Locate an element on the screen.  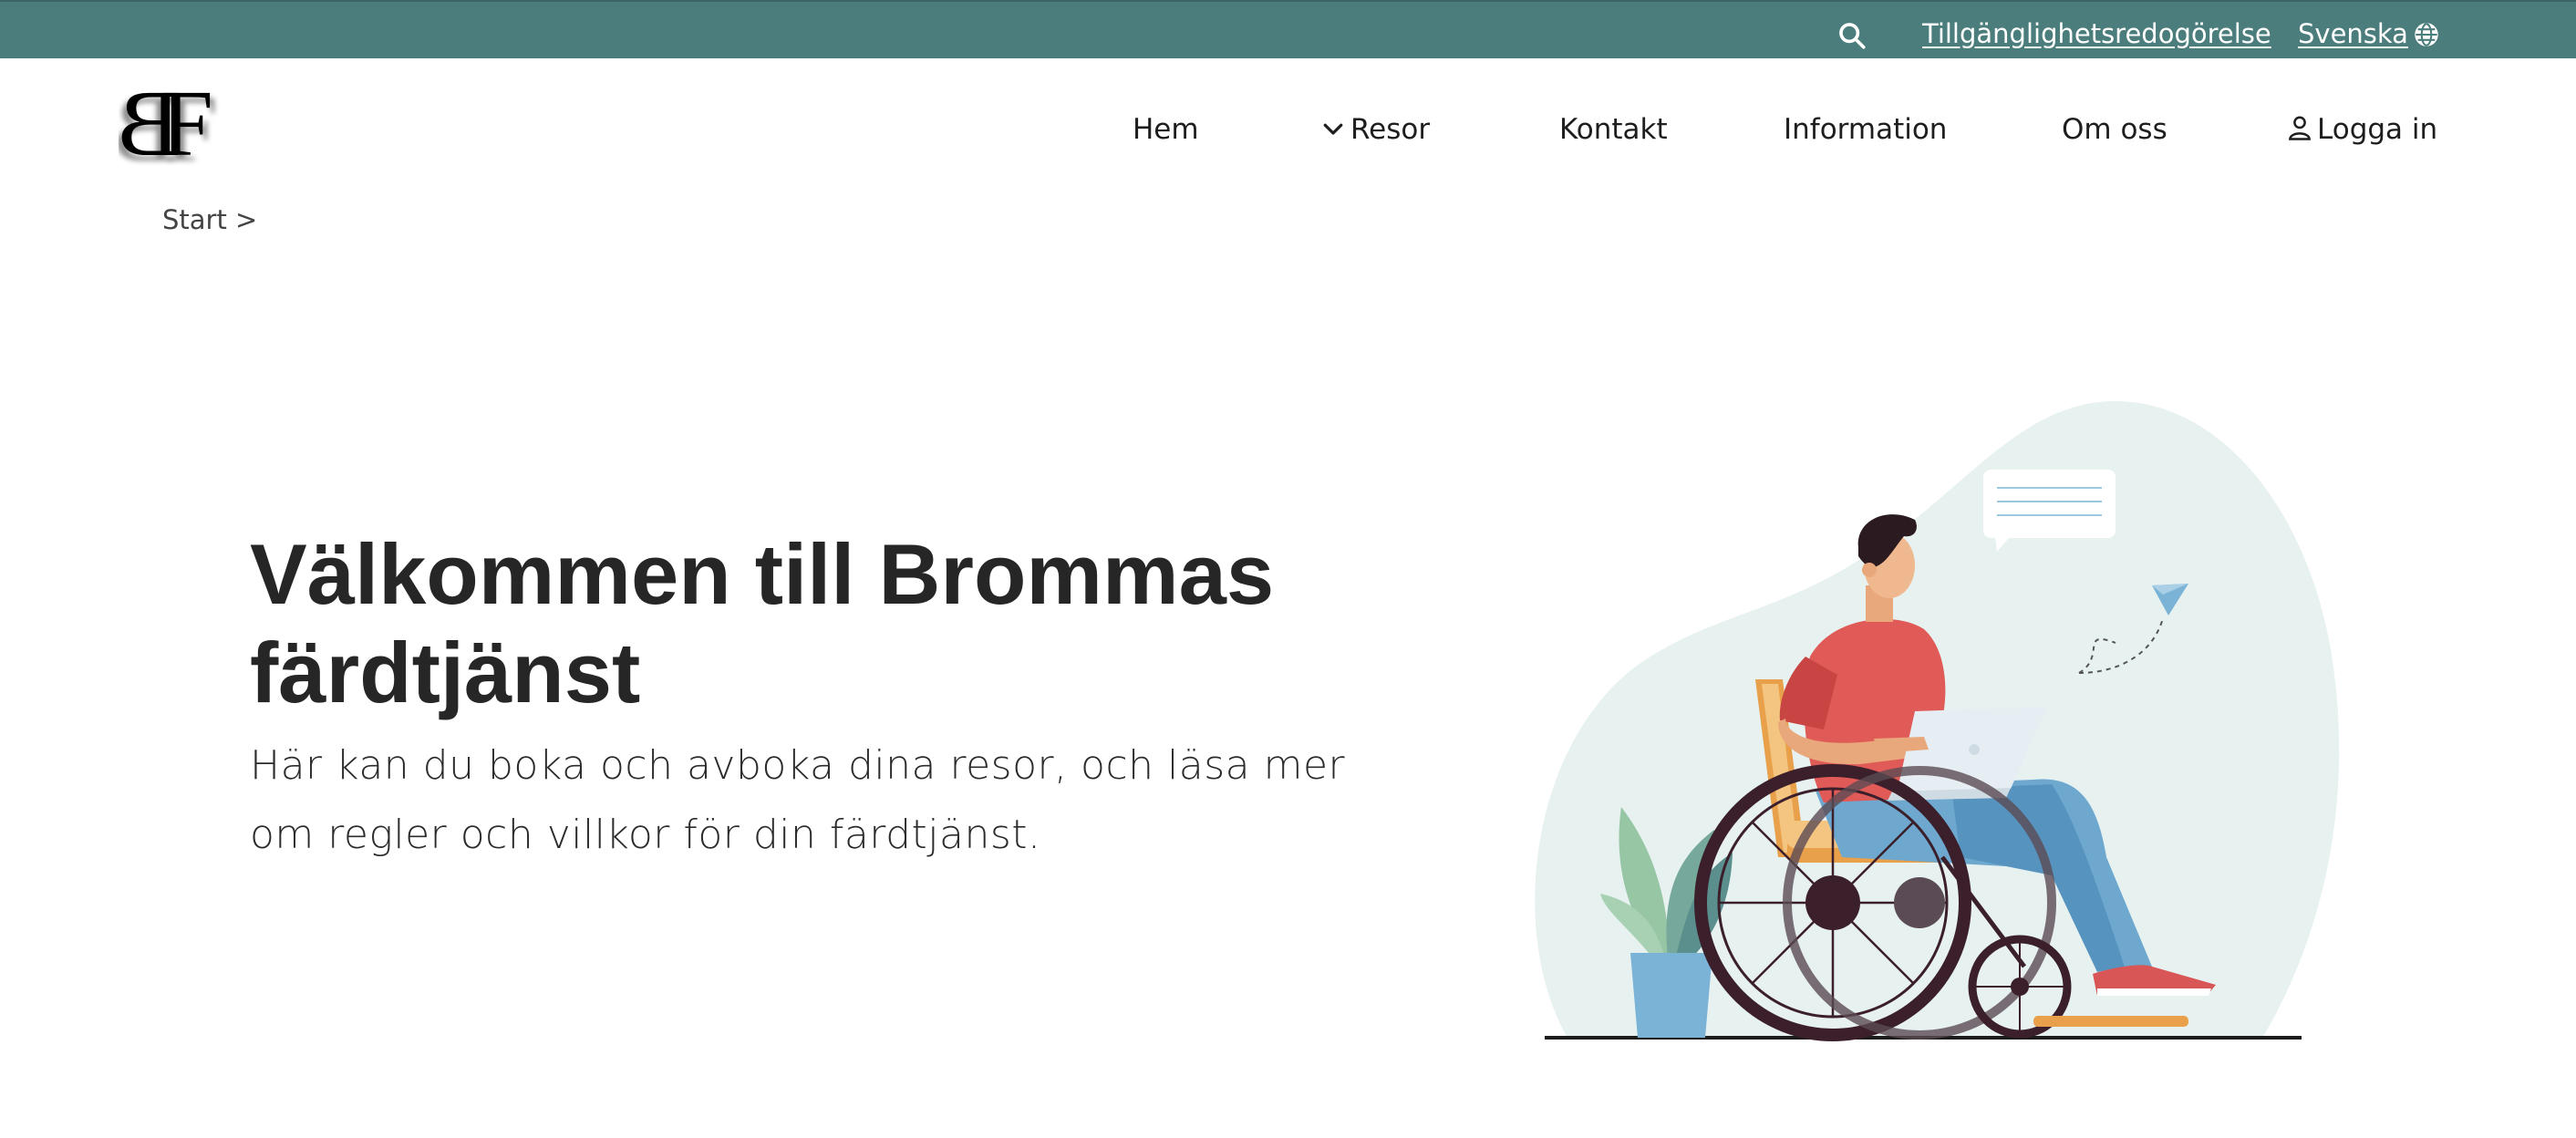
login-label: Logga in is located at coordinates (2377, 130).